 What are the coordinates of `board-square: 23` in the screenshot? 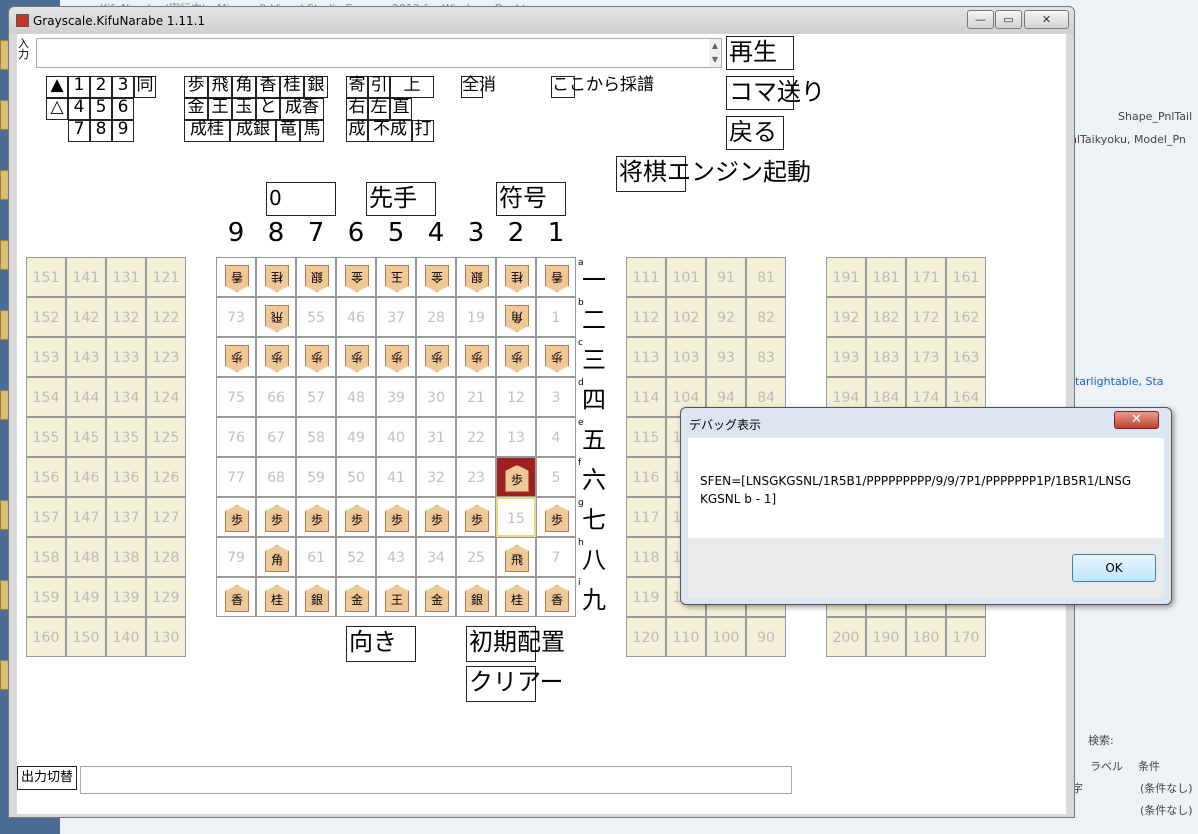 It's located at (476, 477).